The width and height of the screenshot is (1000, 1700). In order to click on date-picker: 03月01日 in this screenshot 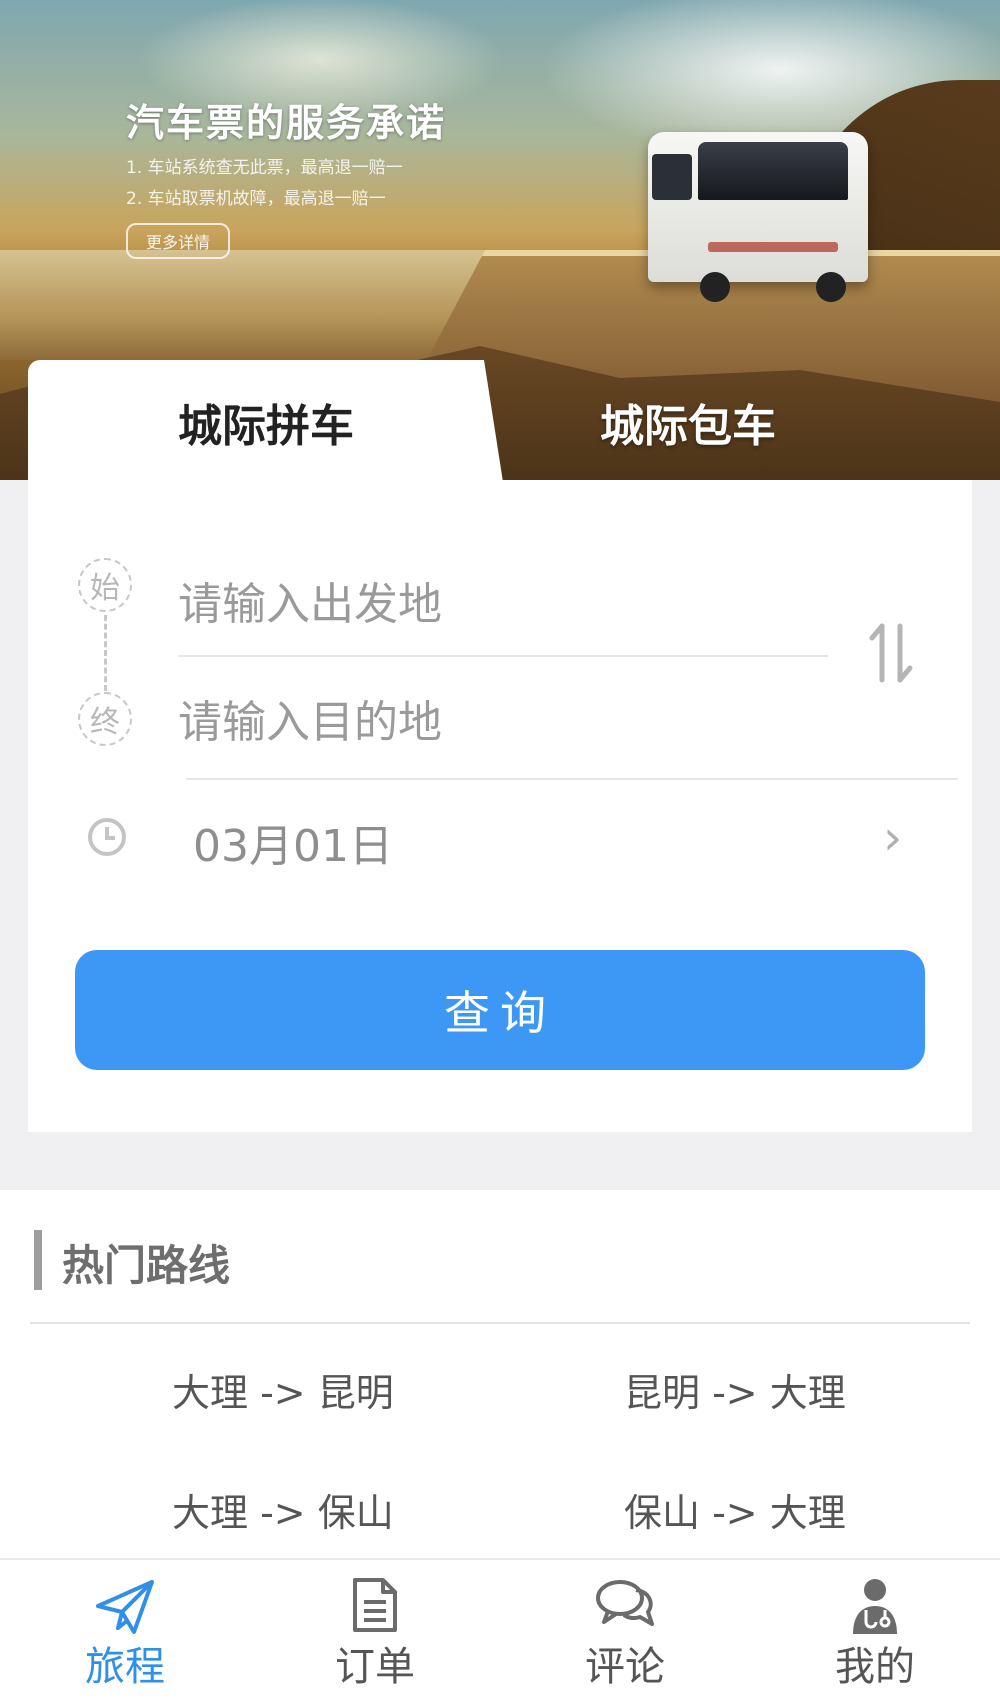, I will do `click(293, 842)`.